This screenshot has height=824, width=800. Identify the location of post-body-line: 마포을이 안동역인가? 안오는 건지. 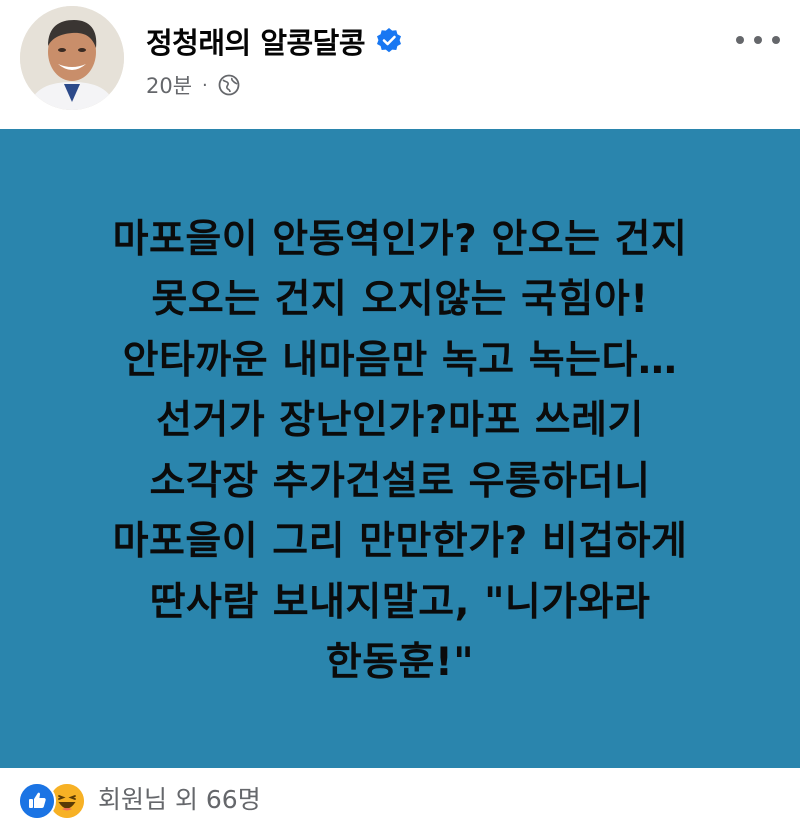
(400, 239).